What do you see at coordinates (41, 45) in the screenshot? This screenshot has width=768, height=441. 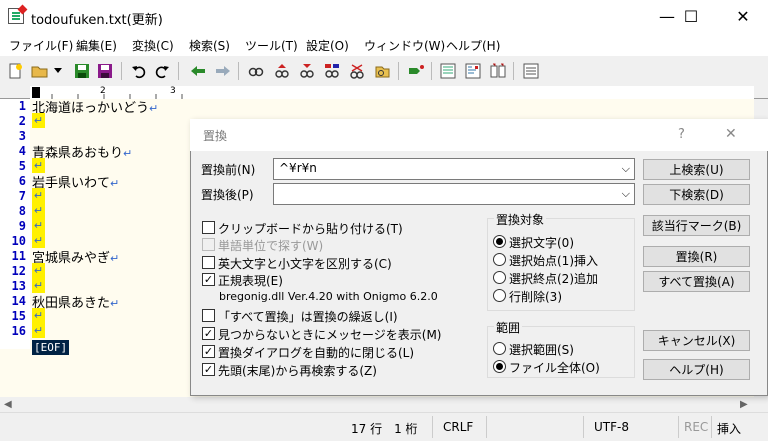 I see `menu-file: ファイル(F)` at bounding box center [41, 45].